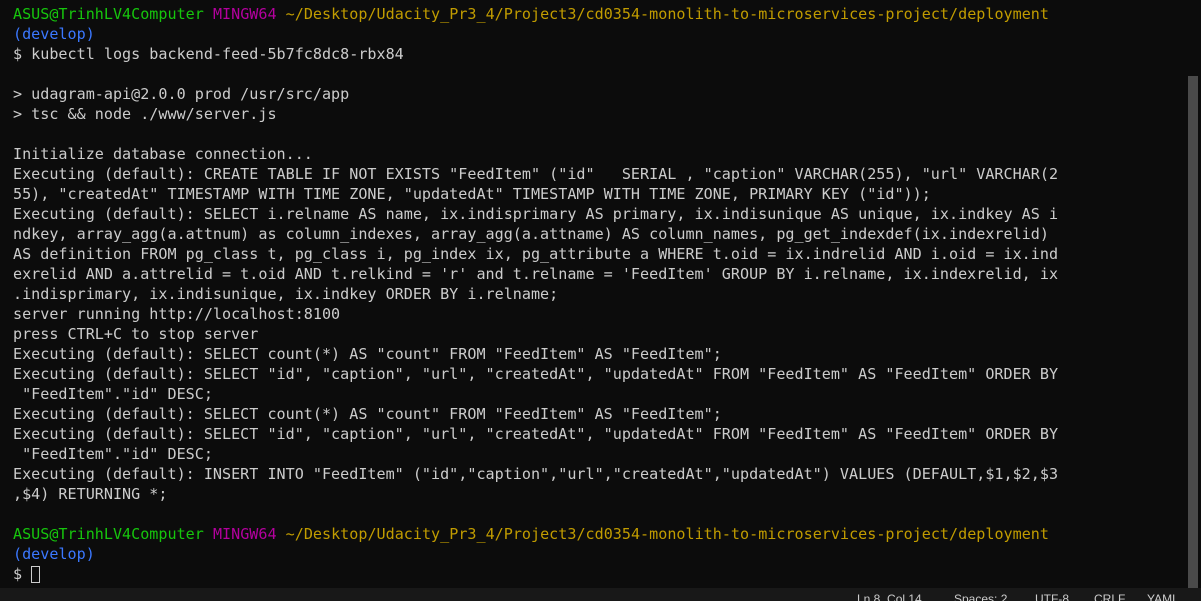 The image size is (1201, 601). I want to click on output-line: ,$4) RETURNING *;, so click(90, 494).